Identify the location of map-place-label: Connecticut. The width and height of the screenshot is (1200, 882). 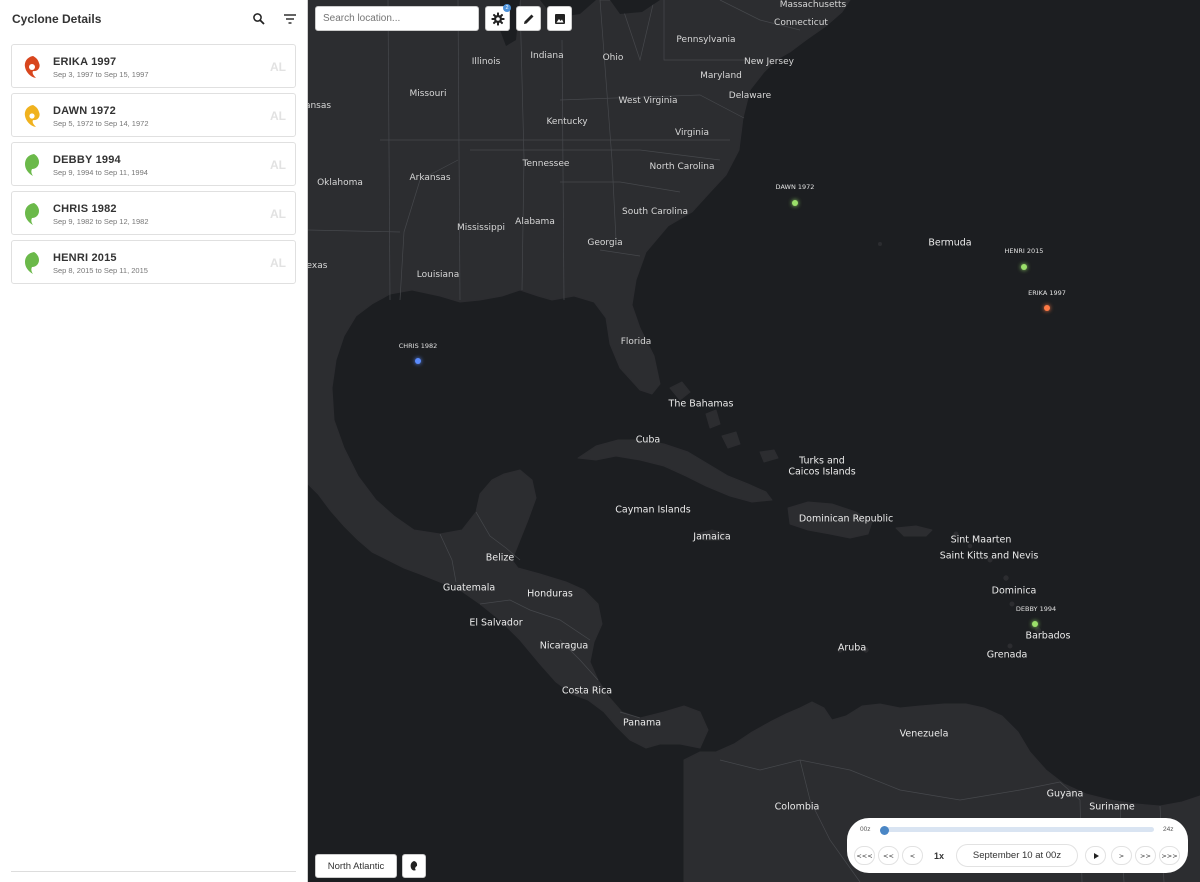
(801, 23).